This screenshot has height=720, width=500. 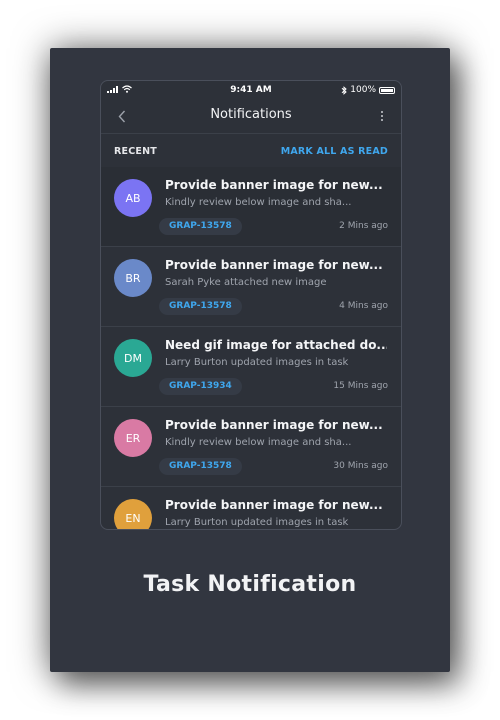 I want to click on avatar: DM, so click(x=133, y=358).